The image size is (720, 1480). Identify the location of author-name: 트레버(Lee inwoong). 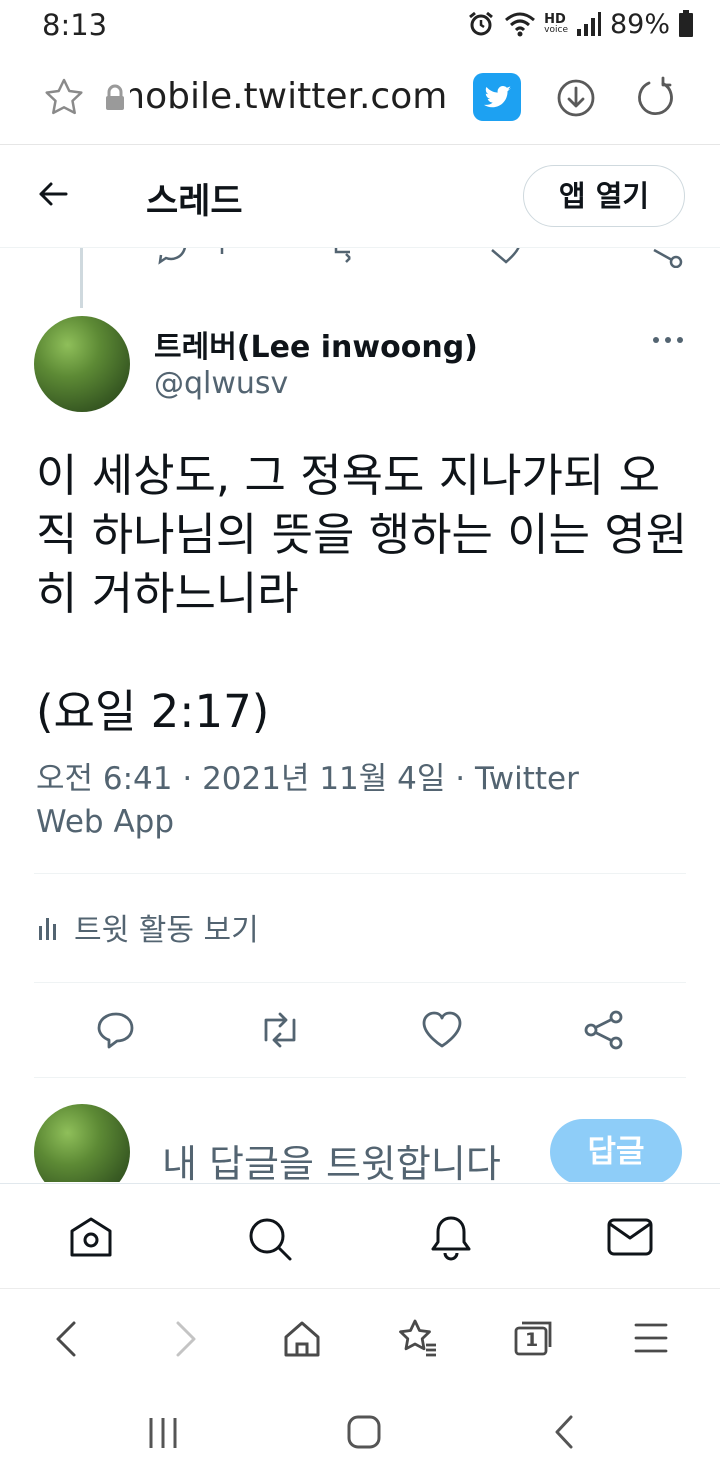
(316, 344).